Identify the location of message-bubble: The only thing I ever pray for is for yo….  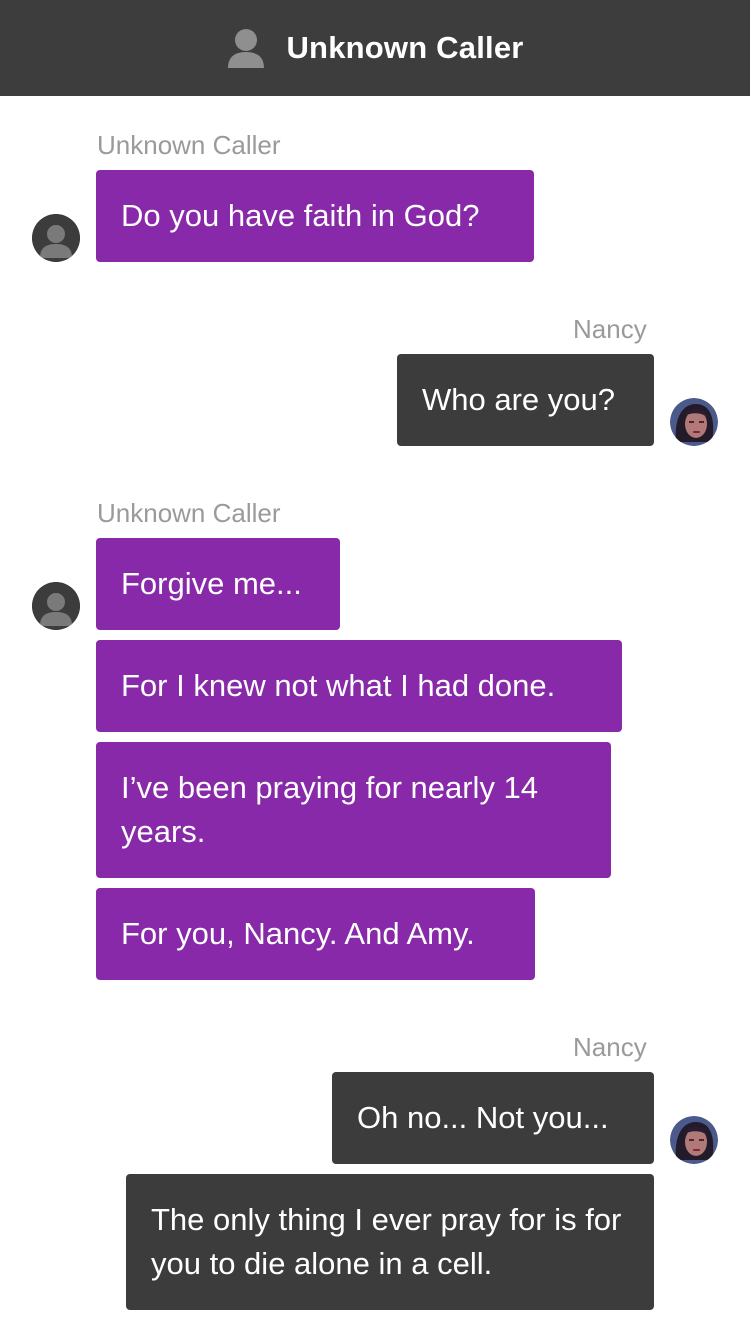
(390, 1242).